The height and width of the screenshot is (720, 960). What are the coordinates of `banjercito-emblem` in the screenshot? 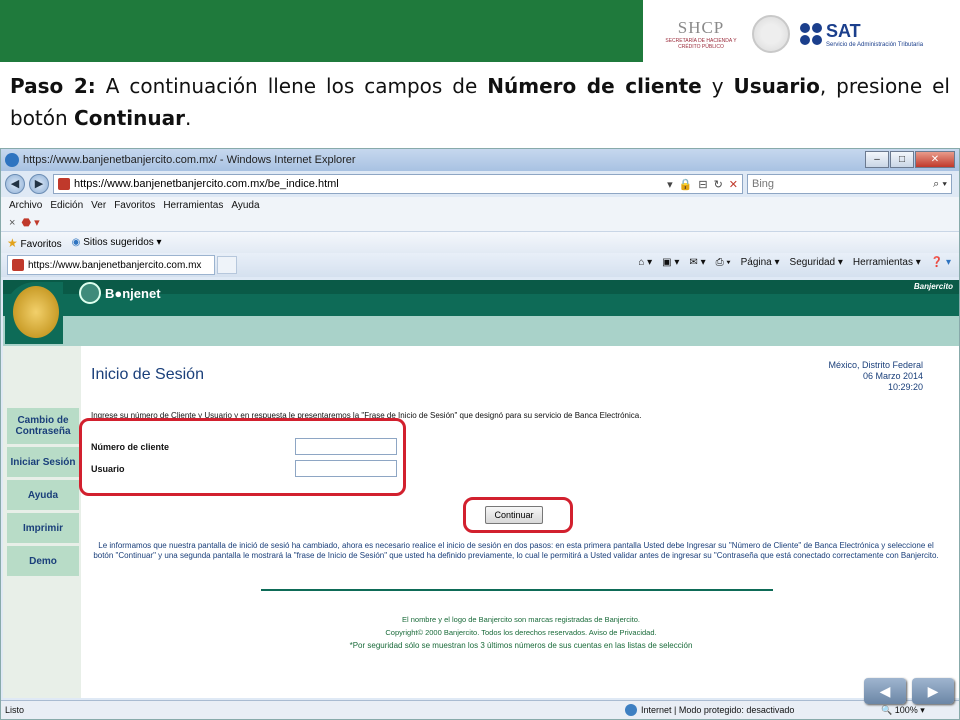 It's located at (34, 313).